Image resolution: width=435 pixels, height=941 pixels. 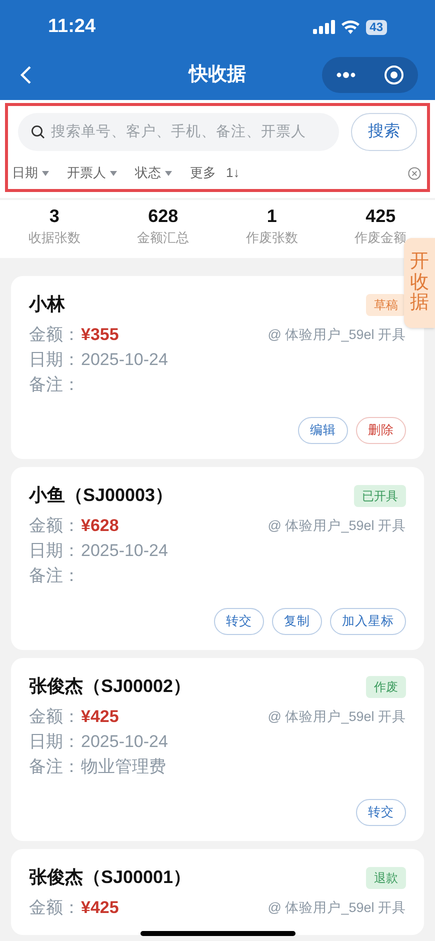 I want to click on status-tag: 作废, so click(x=386, y=687).